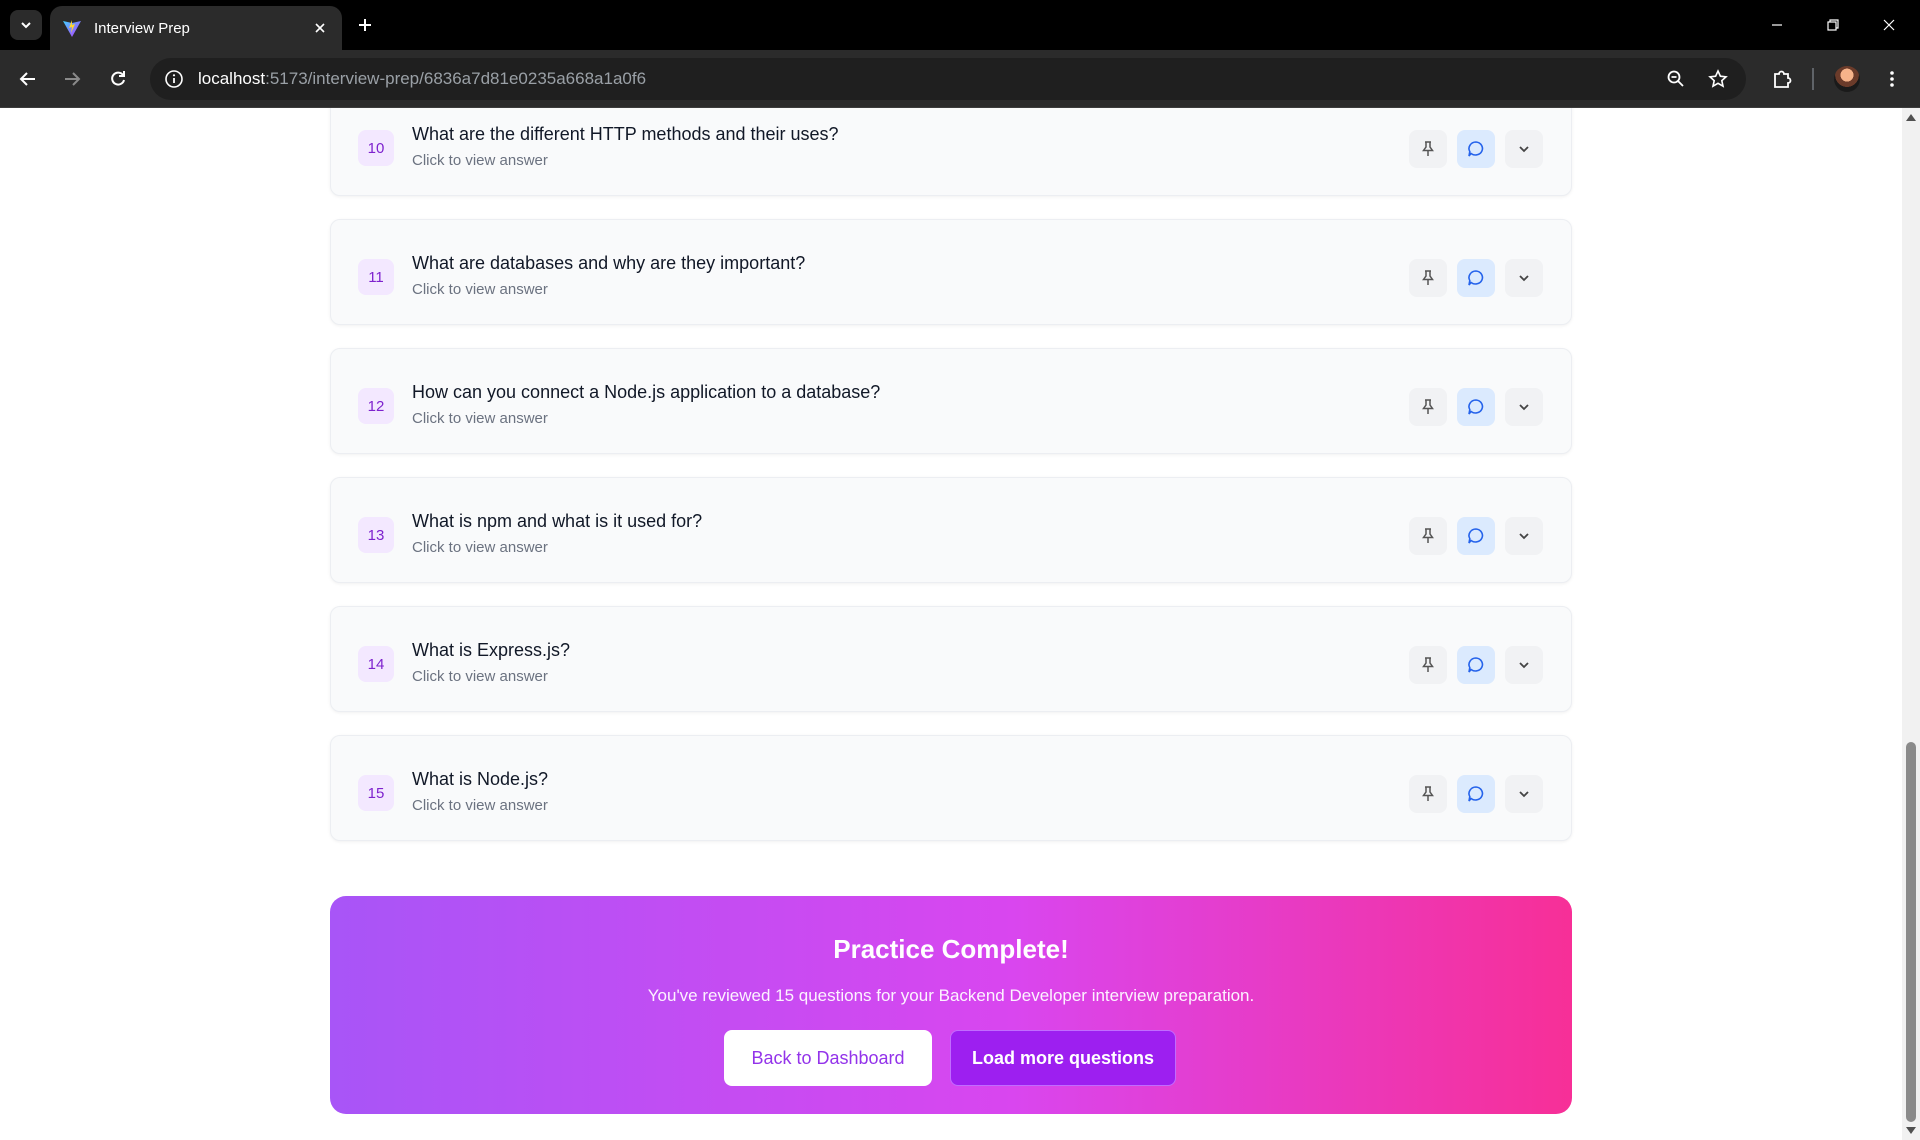 This screenshot has height=1140, width=1920. Describe the element at coordinates (951, 788) in the screenshot. I see `question-card: 15 What is Node.js? Click to view answer` at that location.